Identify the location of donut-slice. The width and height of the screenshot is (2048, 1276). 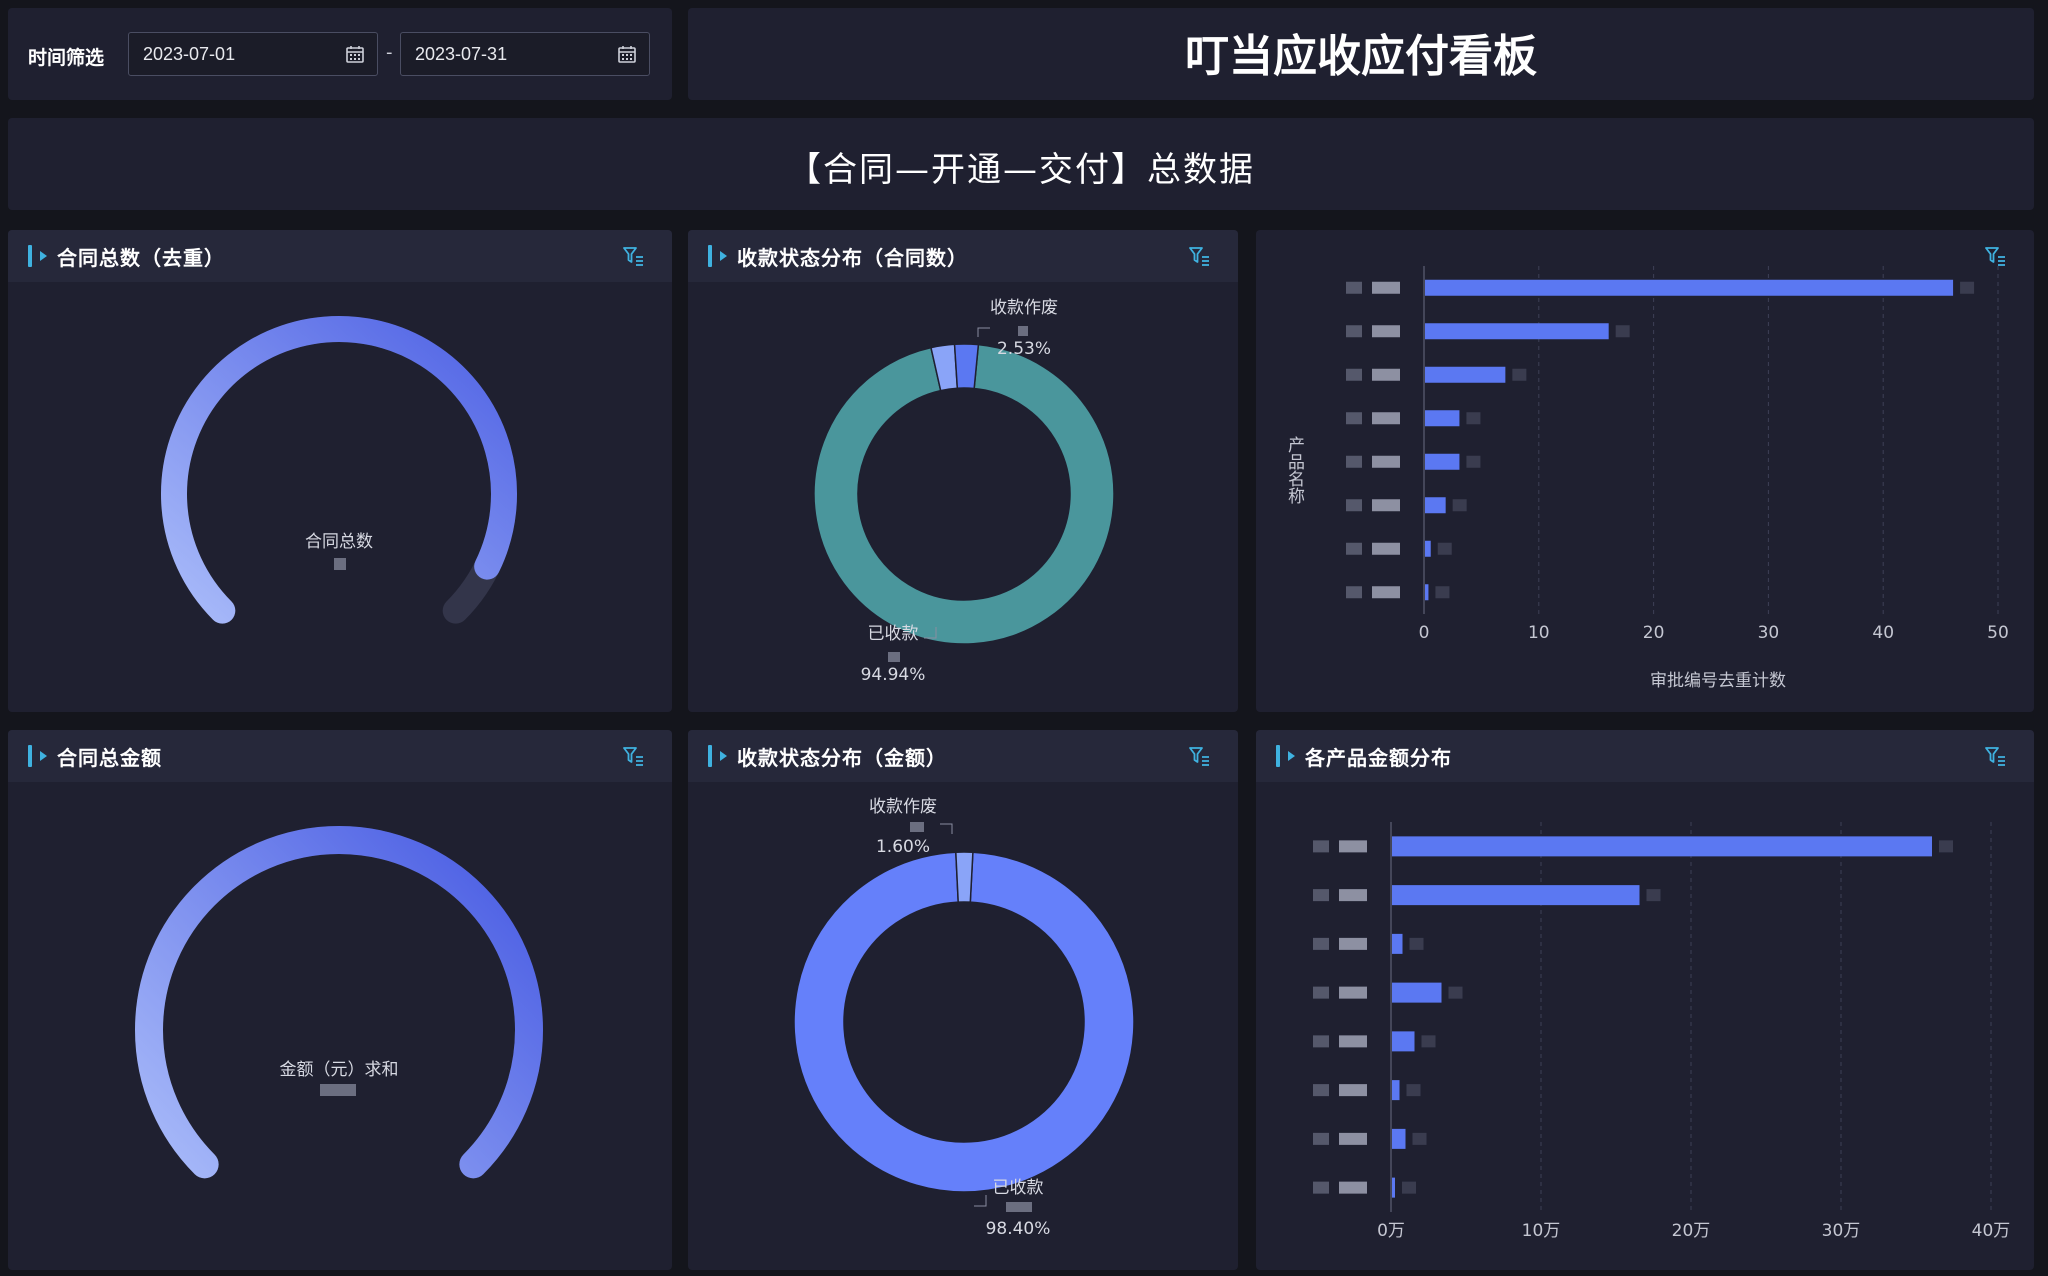
(964, 877).